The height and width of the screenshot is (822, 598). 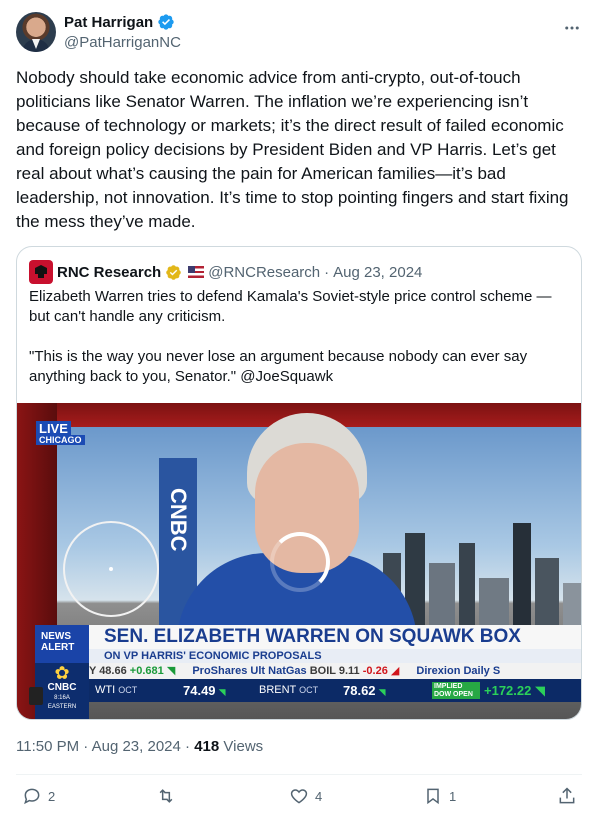 I want to click on divider, so click(x=299, y=774).